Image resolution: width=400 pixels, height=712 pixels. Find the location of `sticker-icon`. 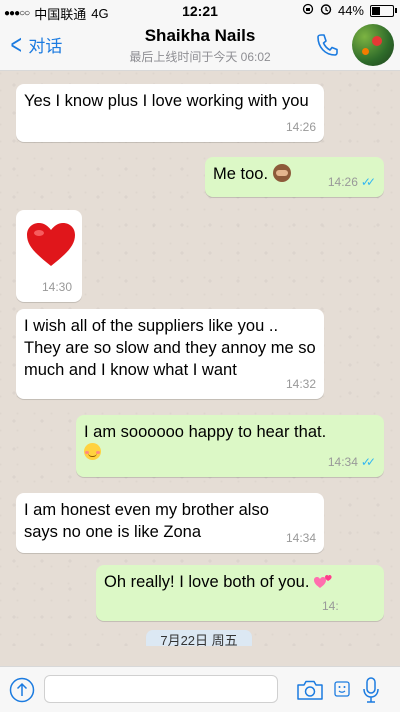

sticker-icon is located at coordinates (342, 689).